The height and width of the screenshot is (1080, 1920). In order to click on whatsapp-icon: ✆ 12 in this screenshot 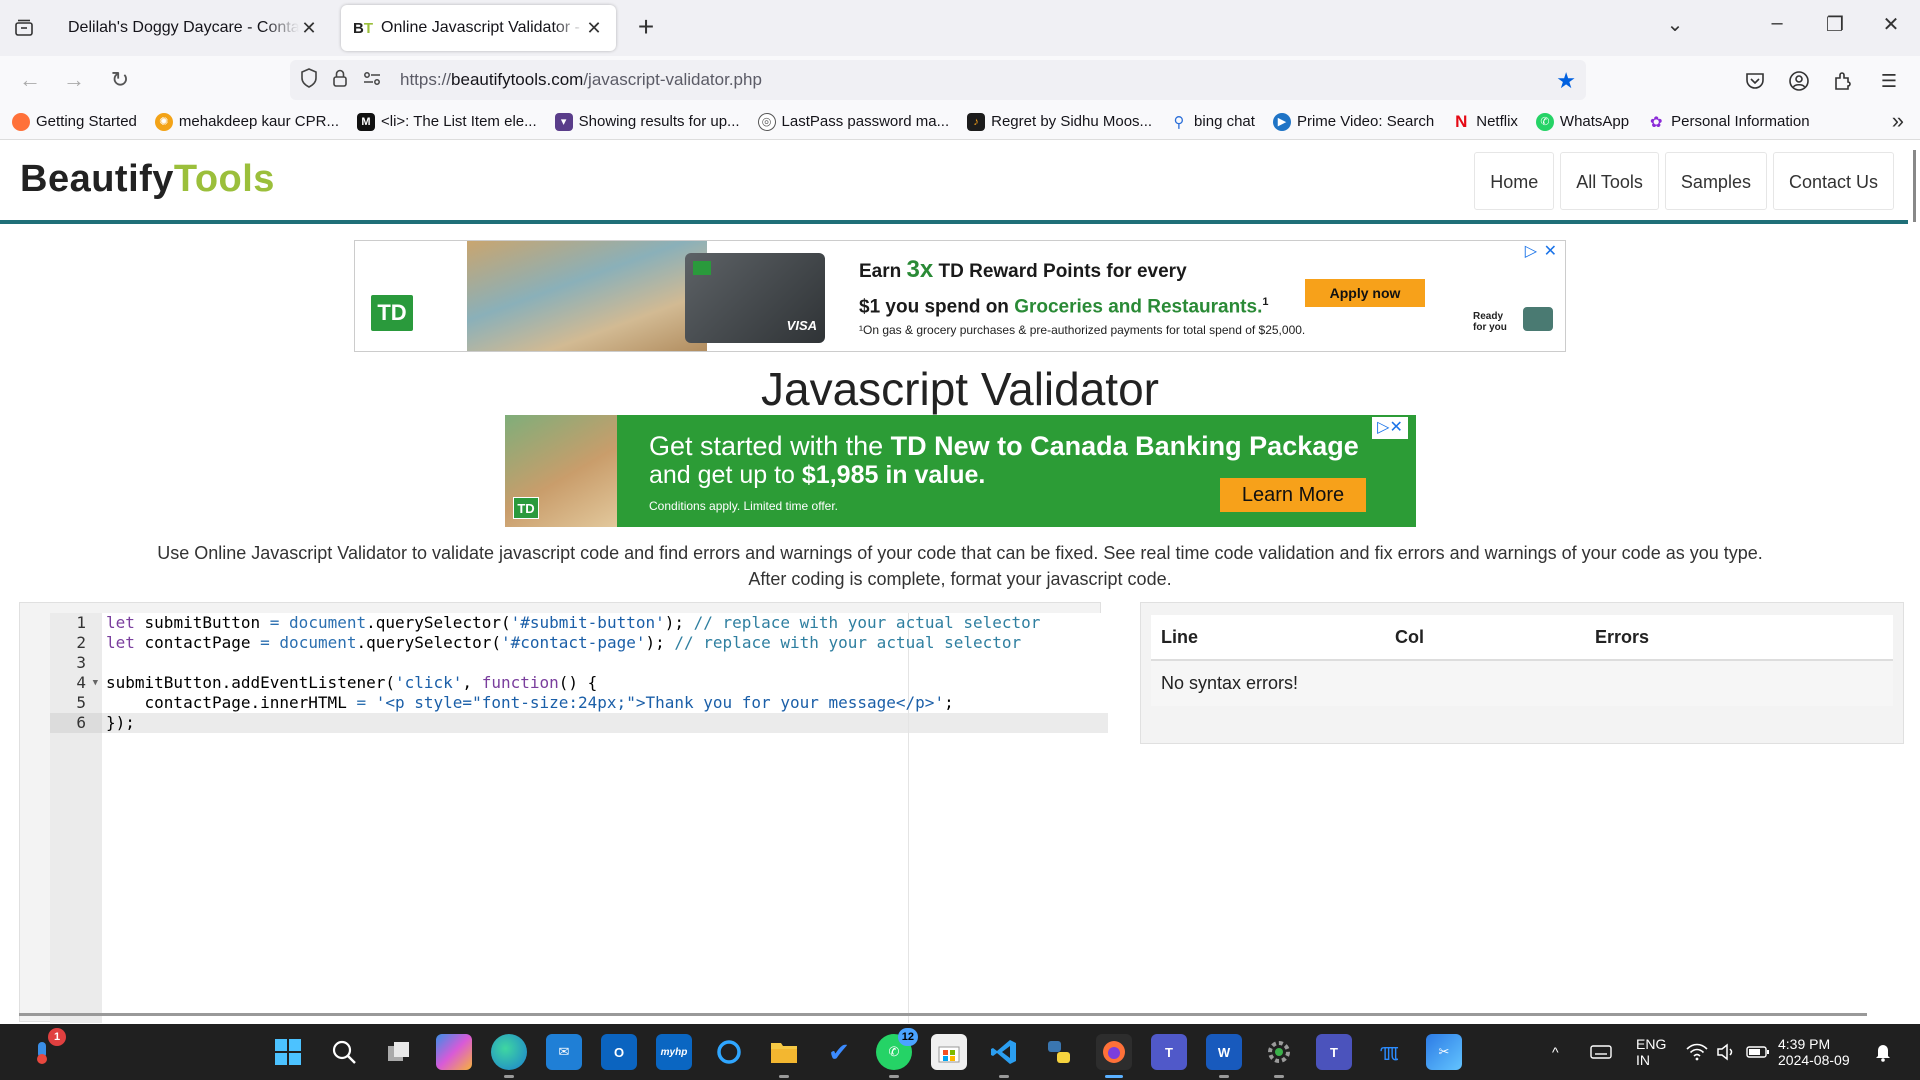, I will do `click(897, 1053)`.